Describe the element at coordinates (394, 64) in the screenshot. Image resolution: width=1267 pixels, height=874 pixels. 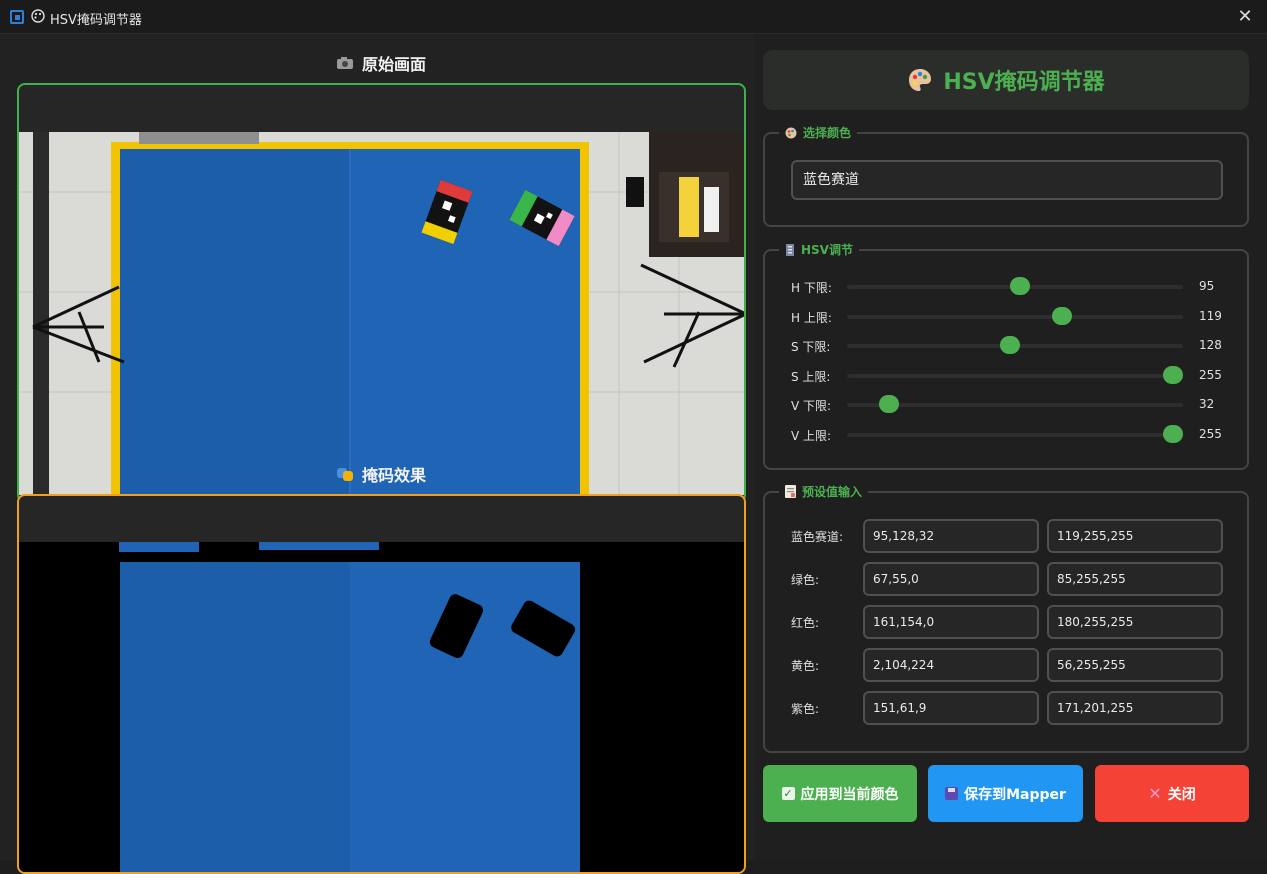
I see `original-title-text: 原始画面` at that location.